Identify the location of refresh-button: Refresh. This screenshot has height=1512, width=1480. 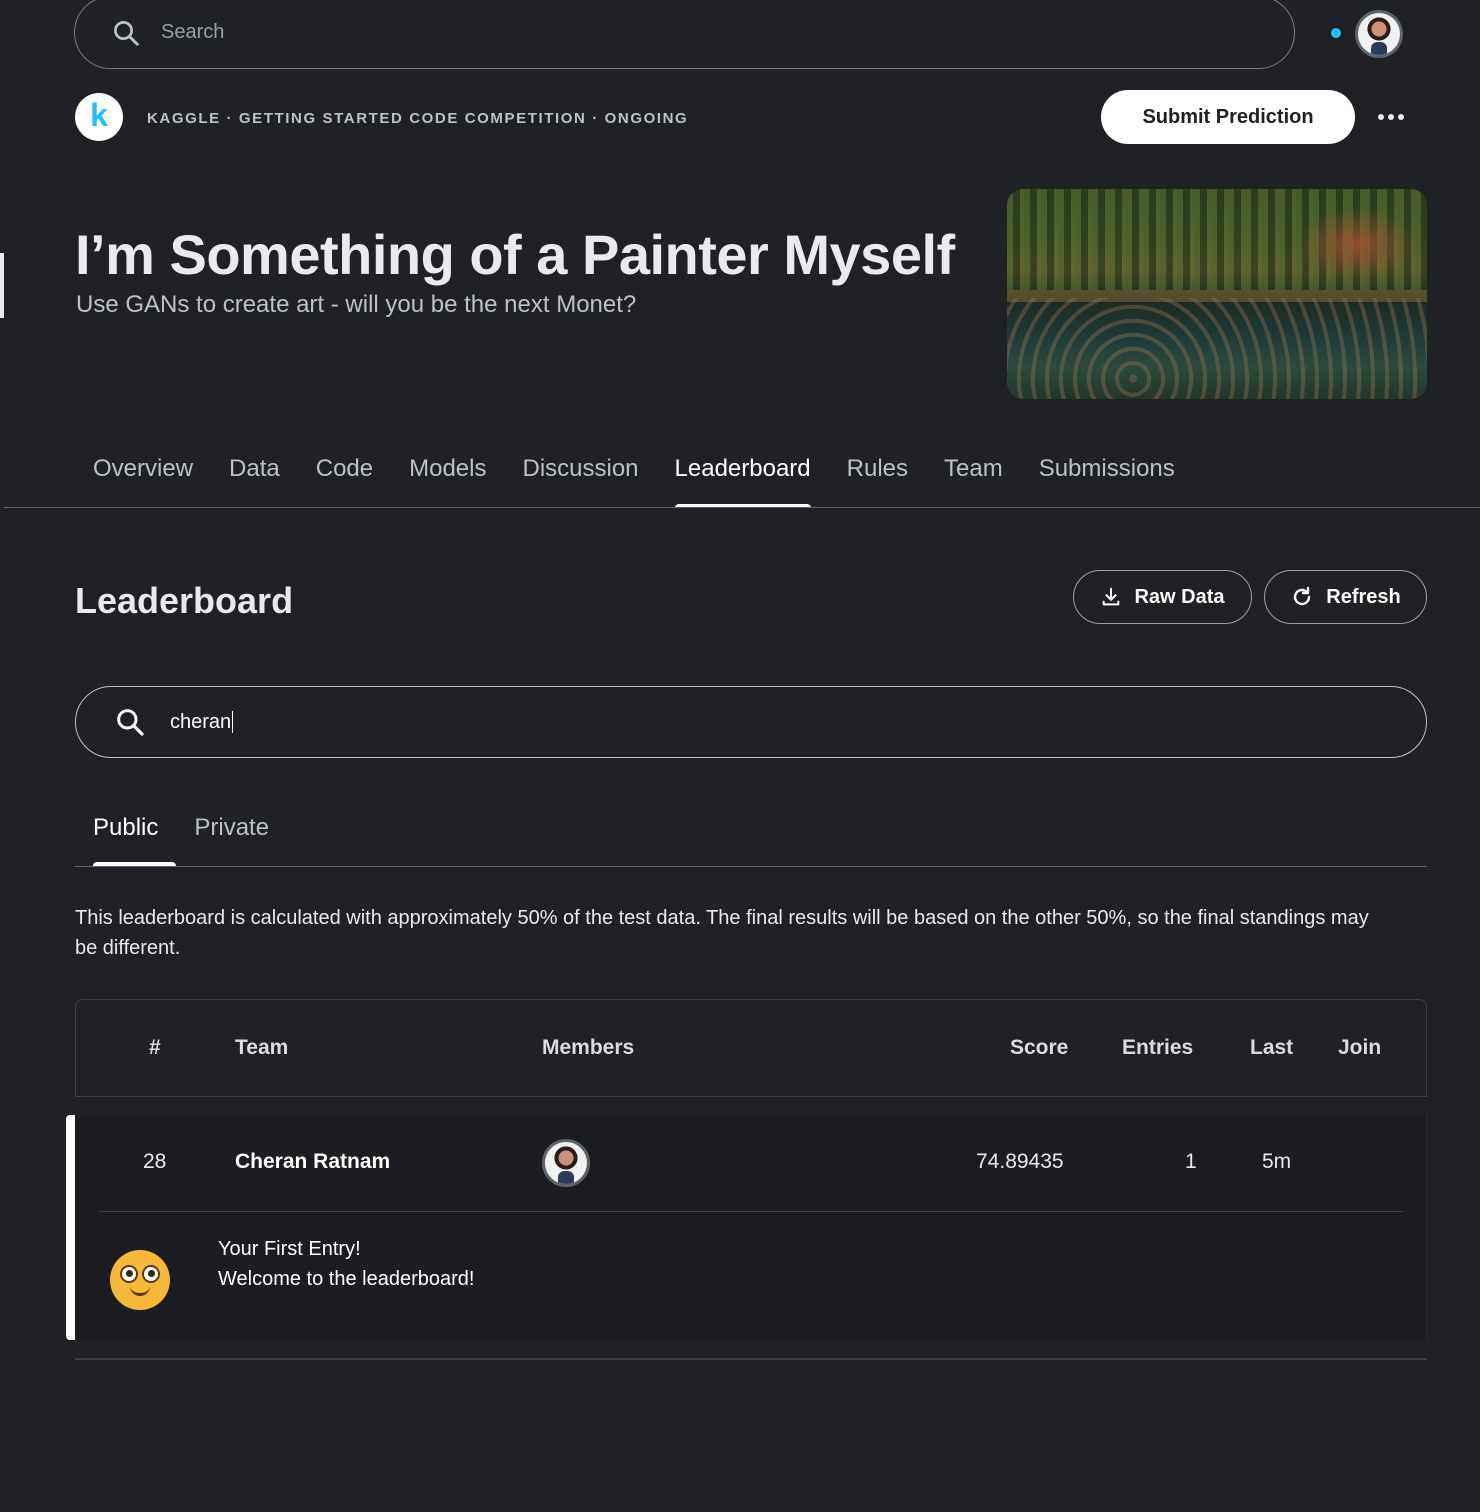
(1345, 597).